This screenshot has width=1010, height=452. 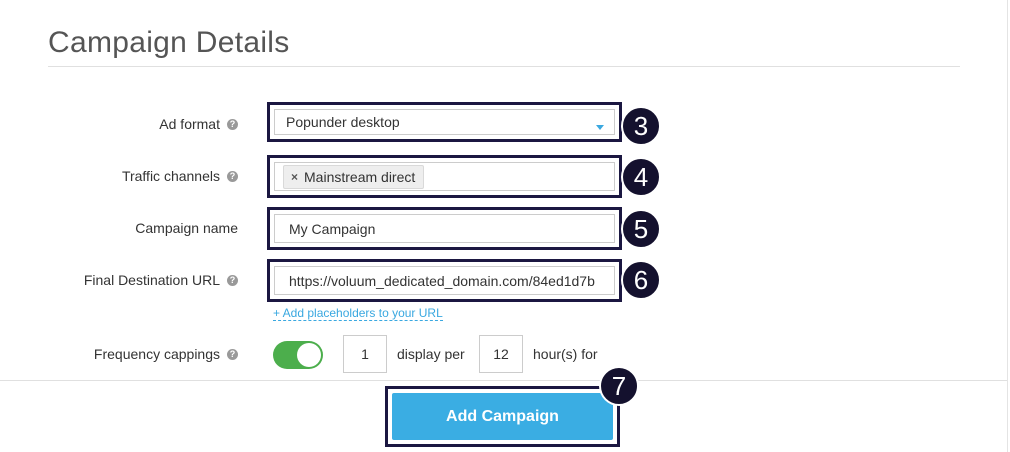 I want to click on traffic-channels-label: Traffic channels ?, so click(x=180, y=176).